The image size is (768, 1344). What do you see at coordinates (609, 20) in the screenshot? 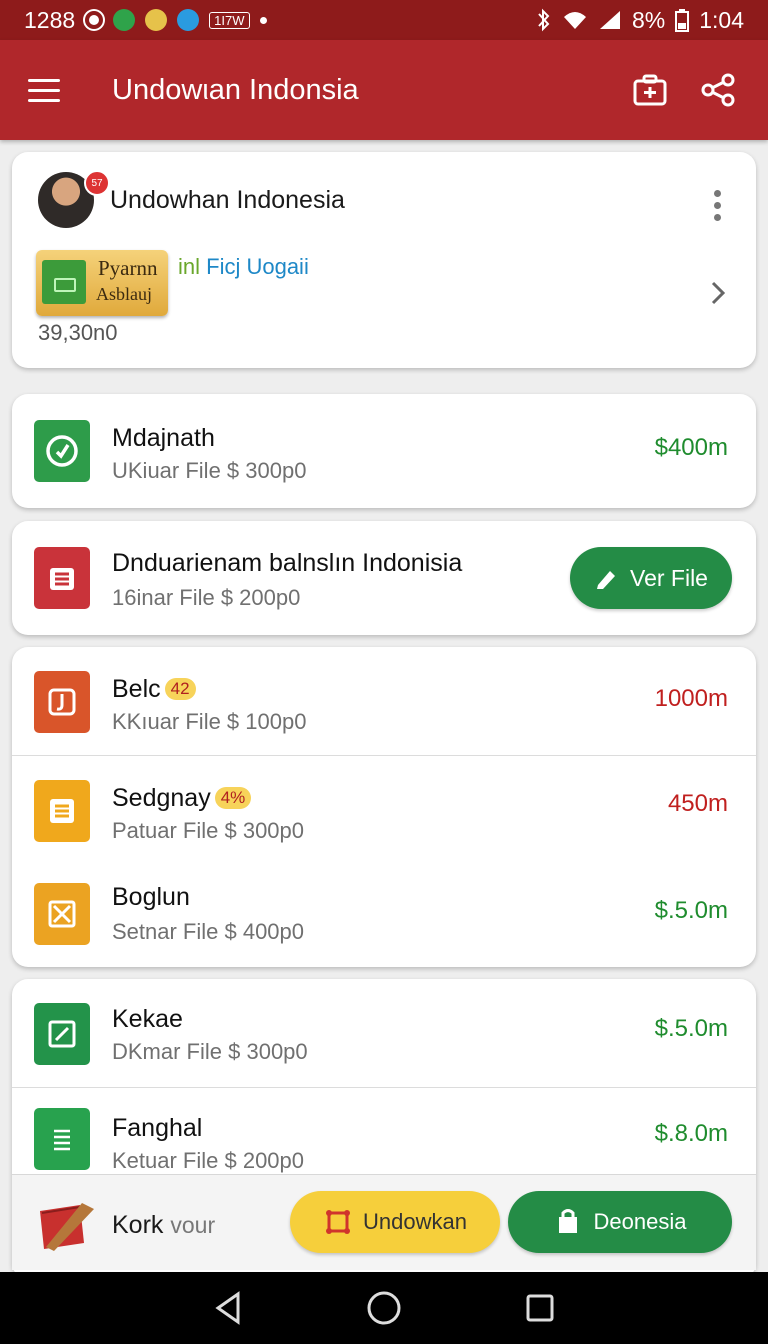
I see `signal-icon` at bounding box center [609, 20].